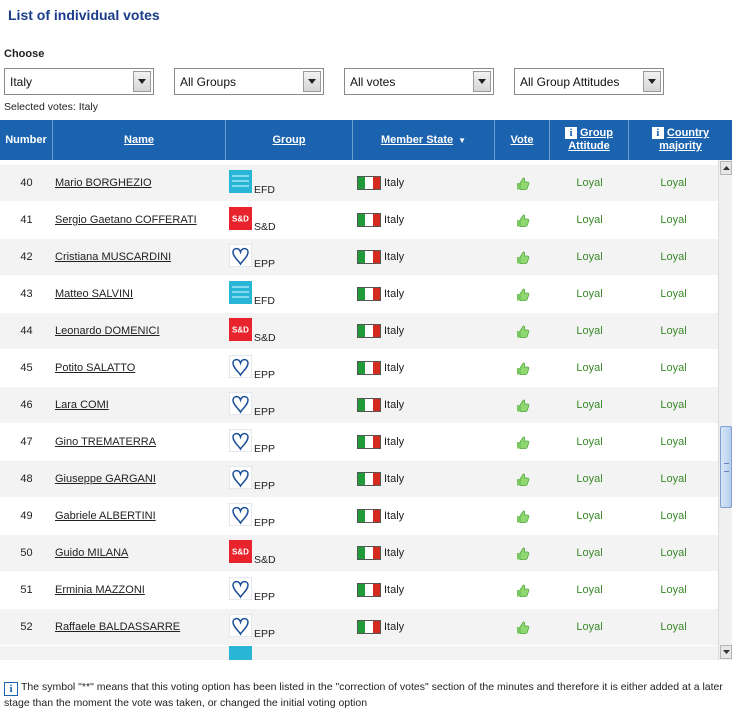 The width and height of the screenshot is (732, 728). I want to click on row-number: 40, so click(26, 183).